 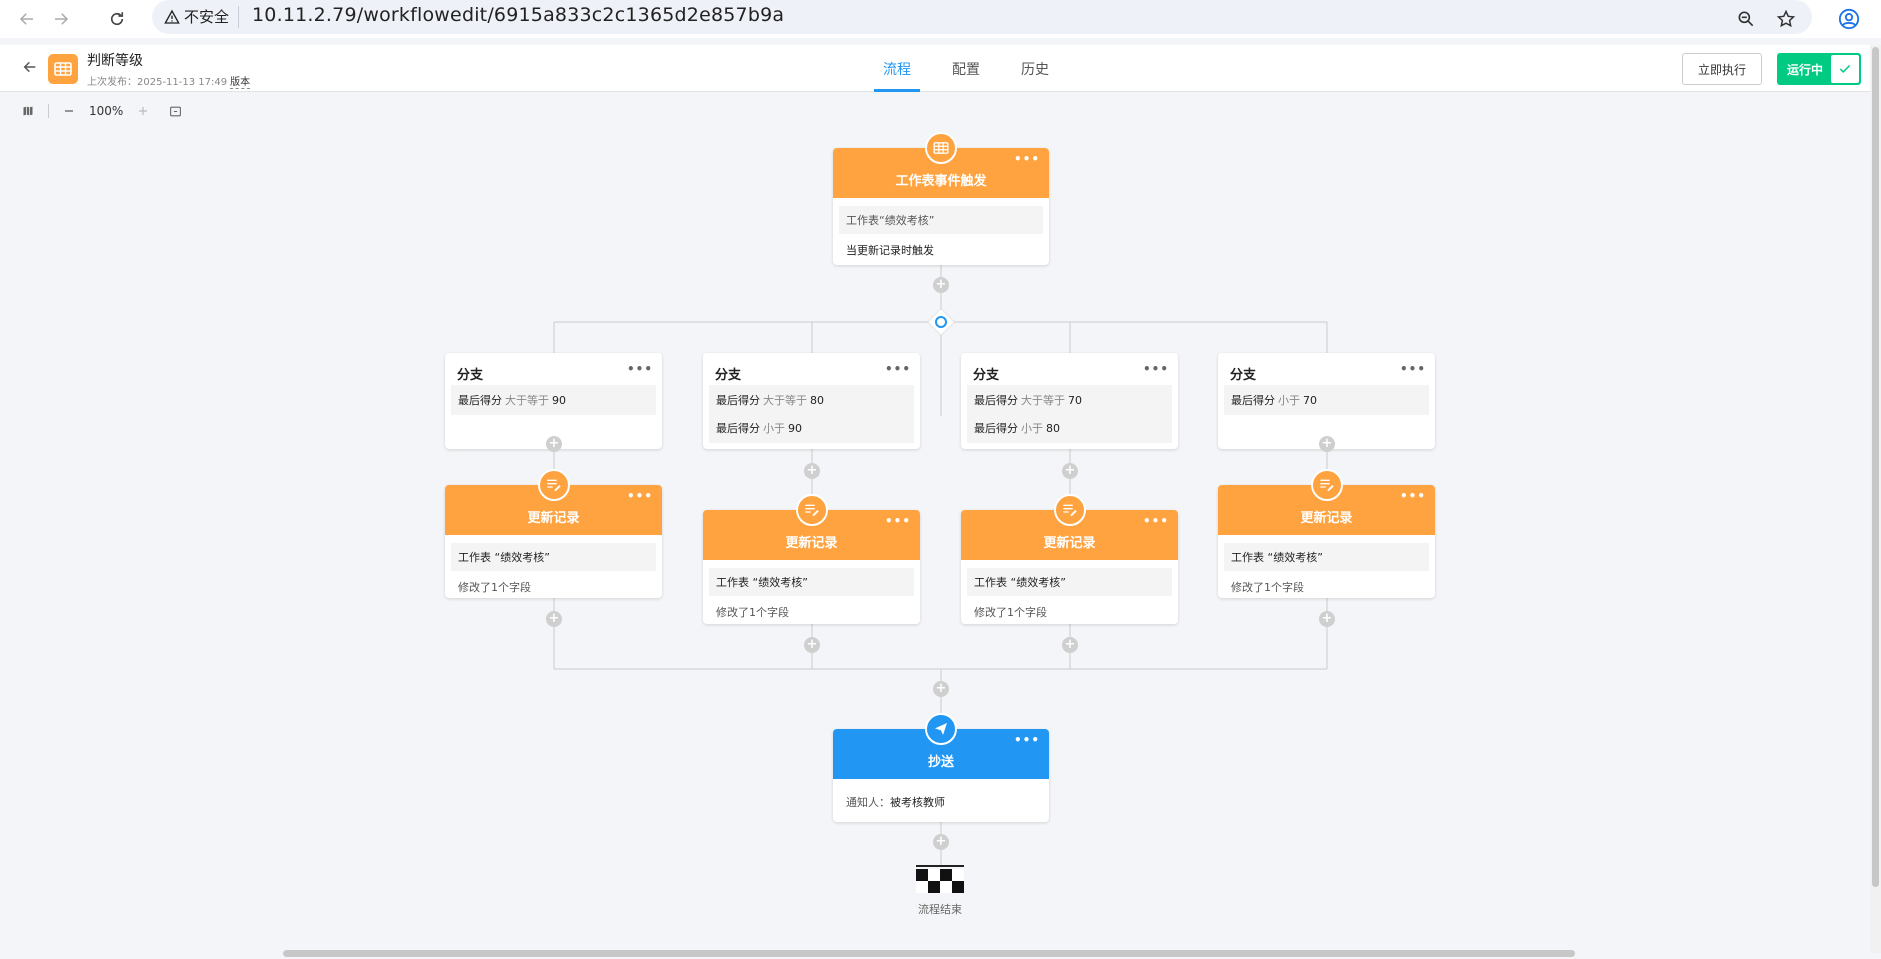 I want to click on condition-row: 最后得分 大于等于 80, so click(x=811, y=400).